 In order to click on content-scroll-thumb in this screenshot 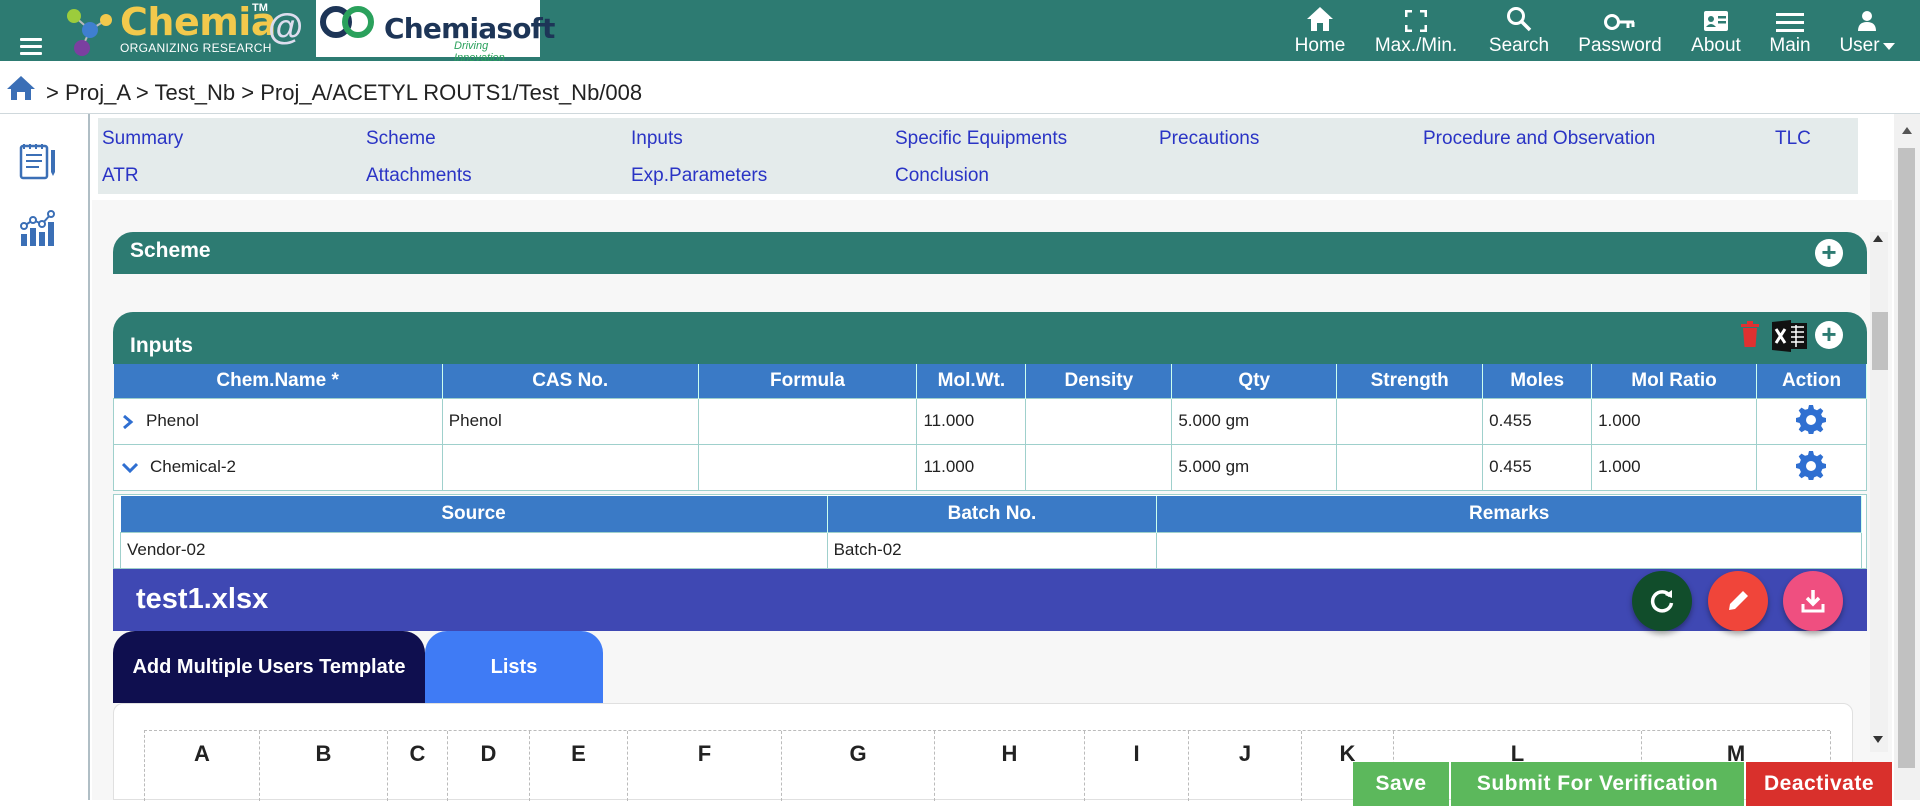, I will do `click(1880, 341)`.